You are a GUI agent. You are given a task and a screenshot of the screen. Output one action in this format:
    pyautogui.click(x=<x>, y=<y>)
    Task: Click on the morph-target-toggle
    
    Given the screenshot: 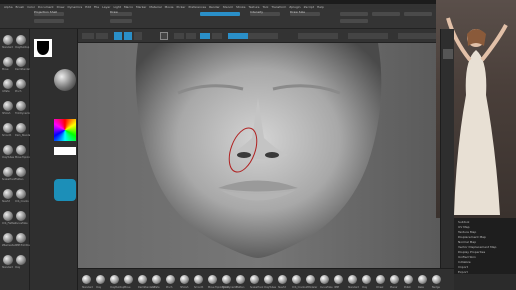 What is the action you would take?
    pyautogui.click(x=418, y=14)
    